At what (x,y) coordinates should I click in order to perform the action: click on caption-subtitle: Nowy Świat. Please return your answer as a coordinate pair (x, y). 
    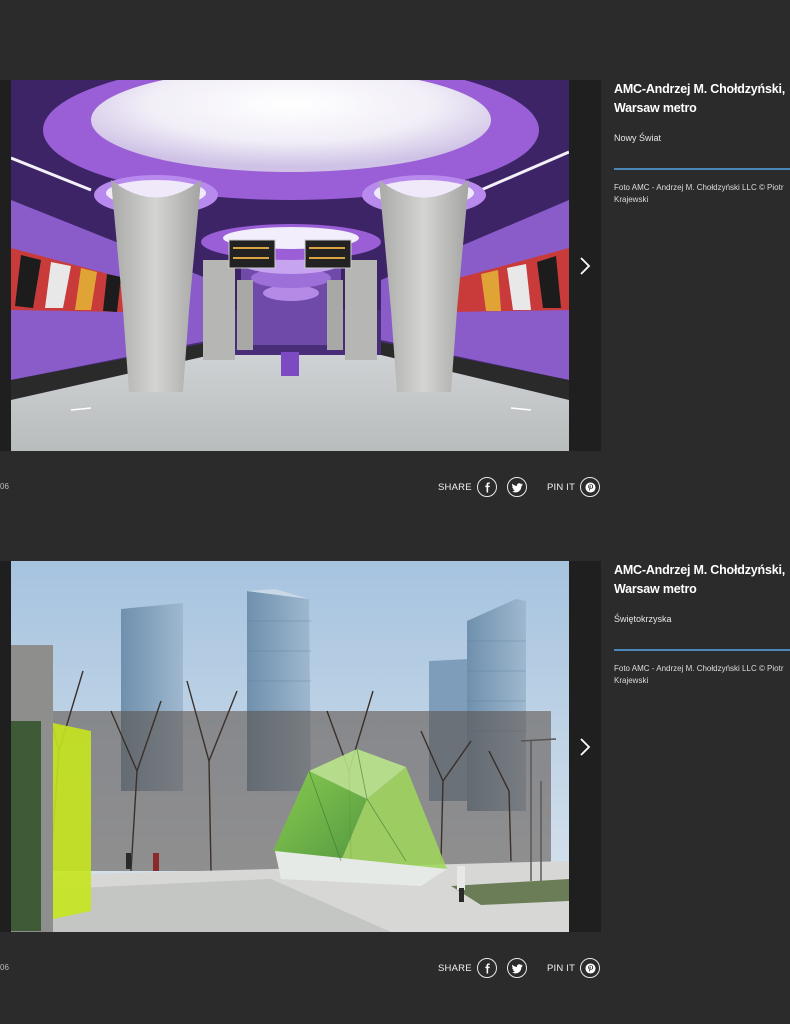
    Looking at the image, I should click on (638, 138).